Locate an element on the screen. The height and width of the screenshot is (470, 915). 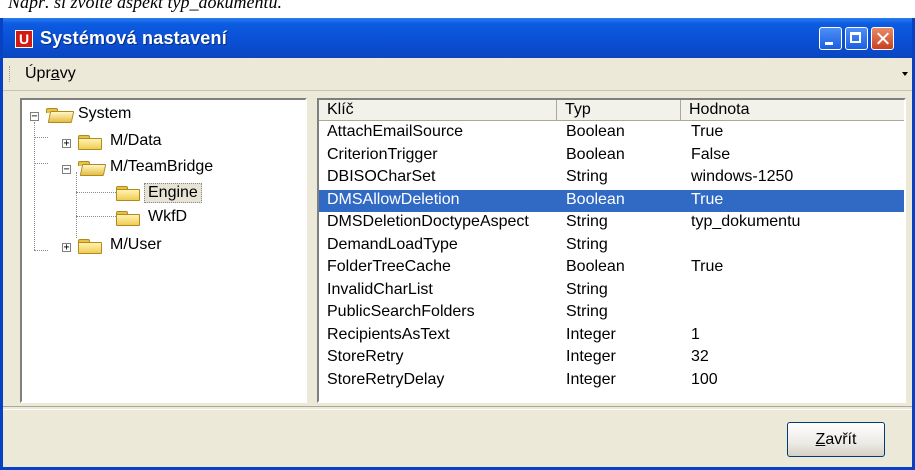
tree-label: System is located at coordinates (105, 113).